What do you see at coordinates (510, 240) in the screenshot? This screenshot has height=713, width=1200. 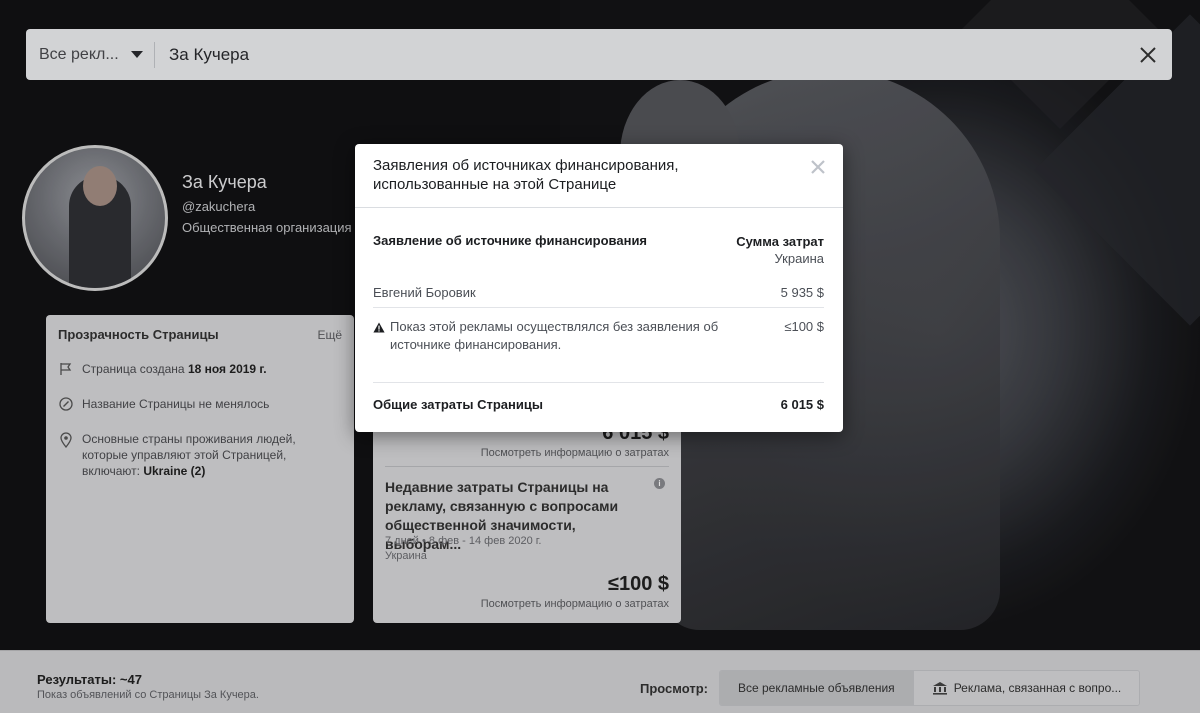 I see `column-header-disclaimer: Заявление об источнике финансирования` at bounding box center [510, 240].